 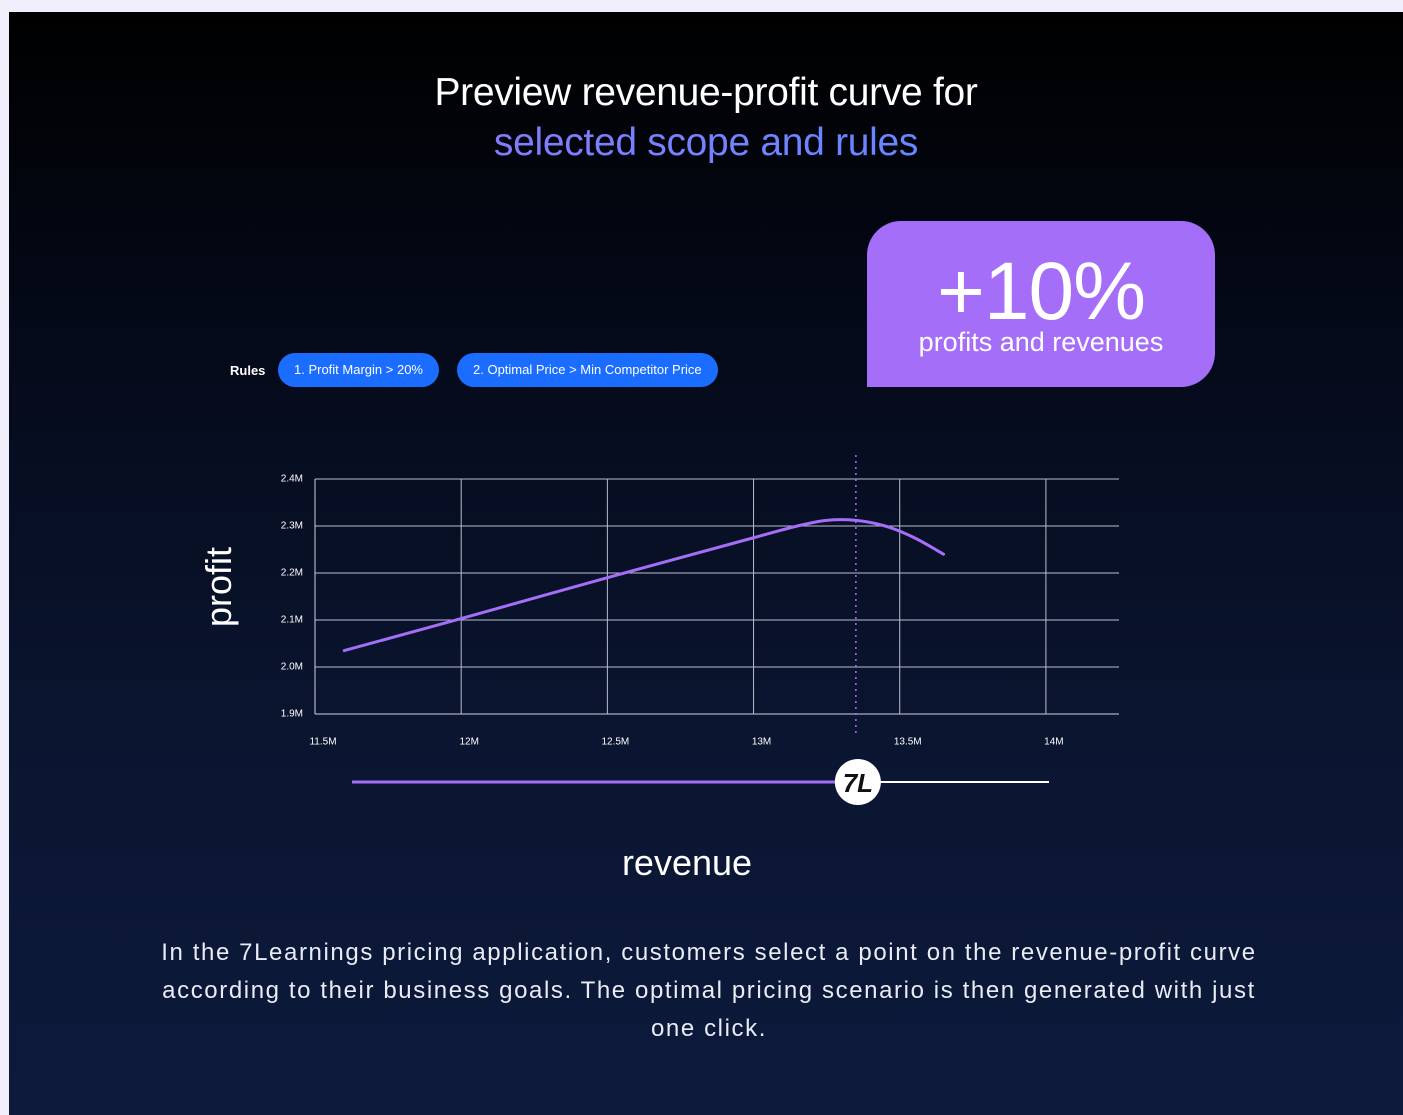 What do you see at coordinates (292, 479) in the screenshot?
I see `y-tick-label: 2.4M` at bounding box center [292, 479].